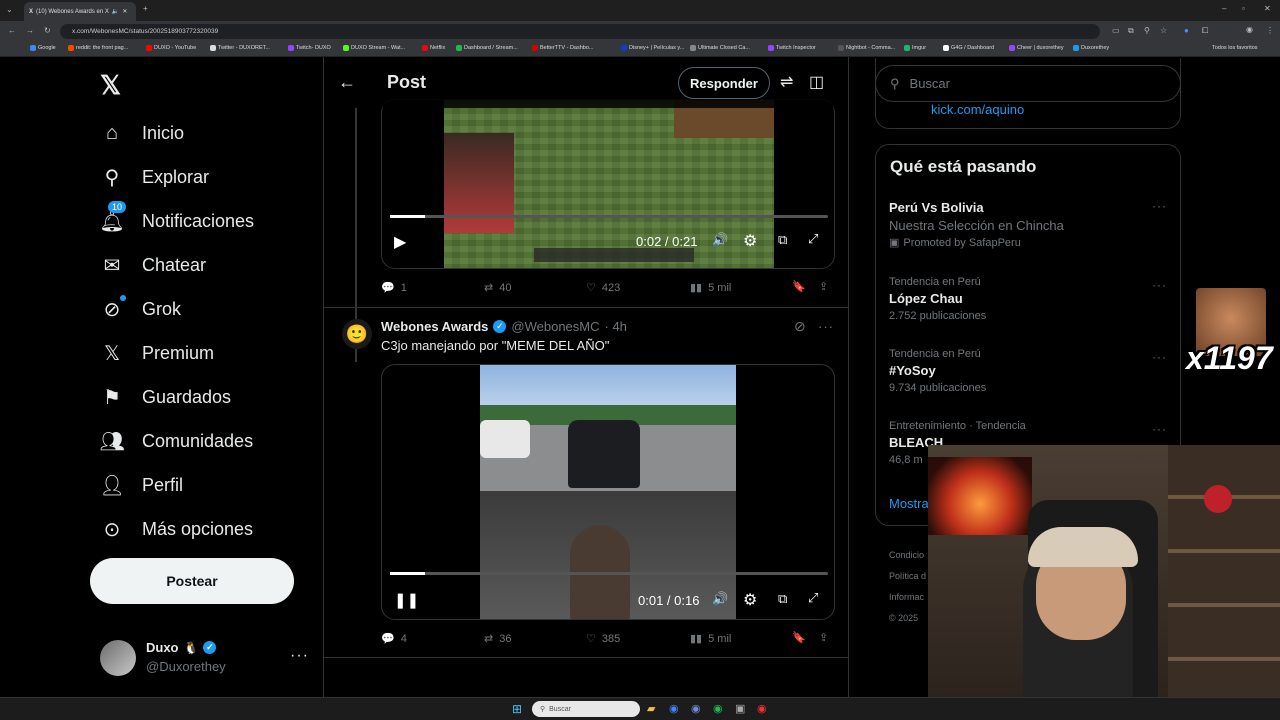 The height and width of the screenshot is (720, 1280). Describe the element at coordinates (603, 288) in the screenshot. I see `like-action: ♡ 423` at that location.